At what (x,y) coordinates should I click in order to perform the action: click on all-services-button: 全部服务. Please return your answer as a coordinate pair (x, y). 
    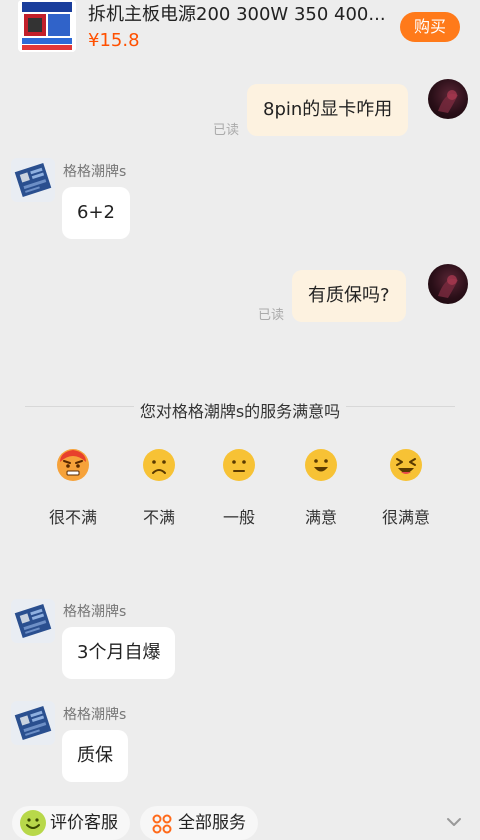
    Looking at the image, I should click on (199, 823).